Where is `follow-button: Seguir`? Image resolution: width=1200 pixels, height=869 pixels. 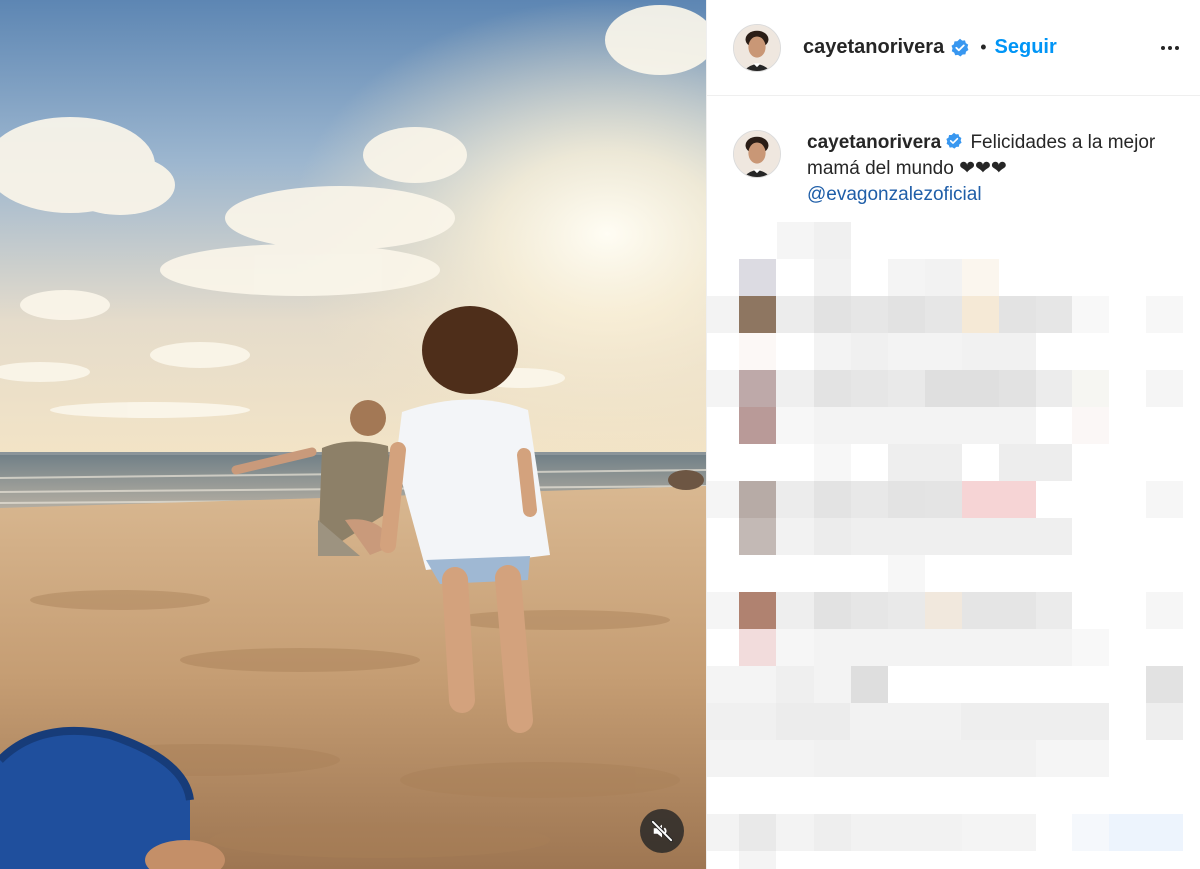 follow-button: Seguir is located at coordinates (1026, 47).